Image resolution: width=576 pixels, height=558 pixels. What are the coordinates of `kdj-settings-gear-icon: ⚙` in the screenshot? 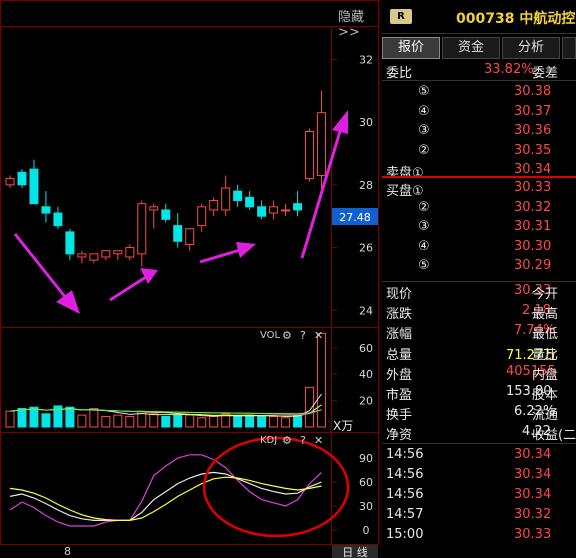 It's located at (287, 440).